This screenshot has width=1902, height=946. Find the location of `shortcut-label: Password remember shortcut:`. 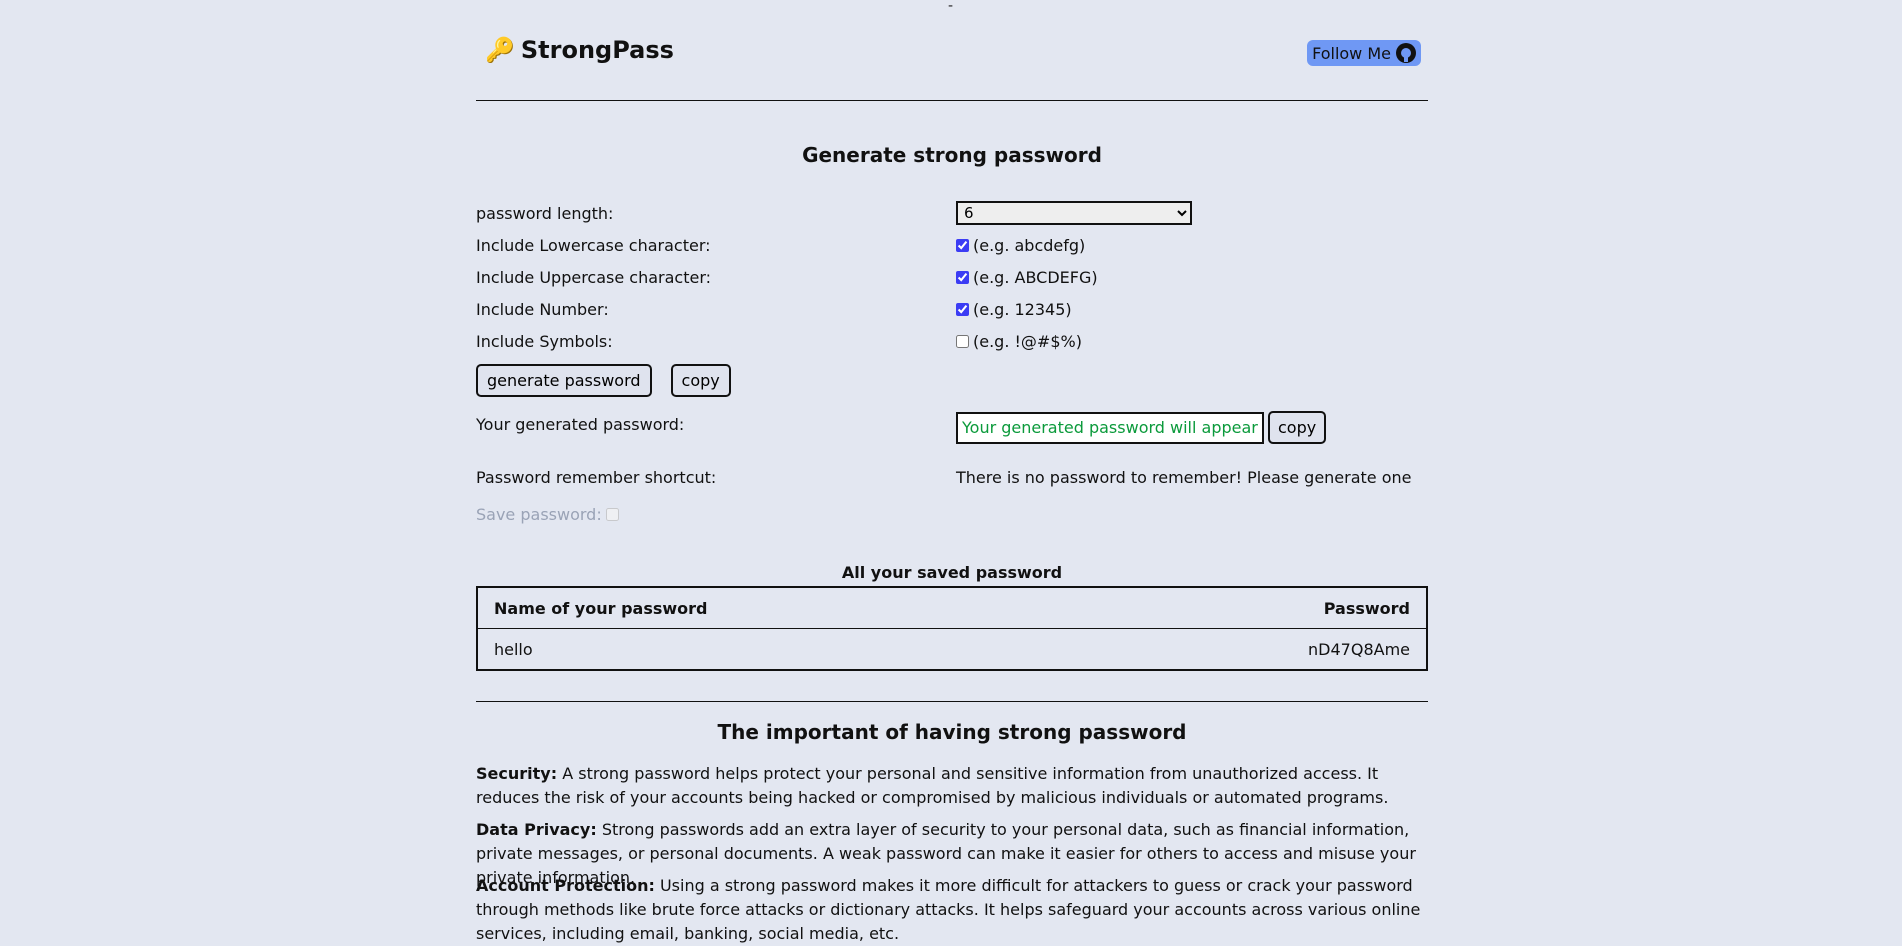

shortcut-label: Password remember shortcut: is located at coordinates (596, 477).